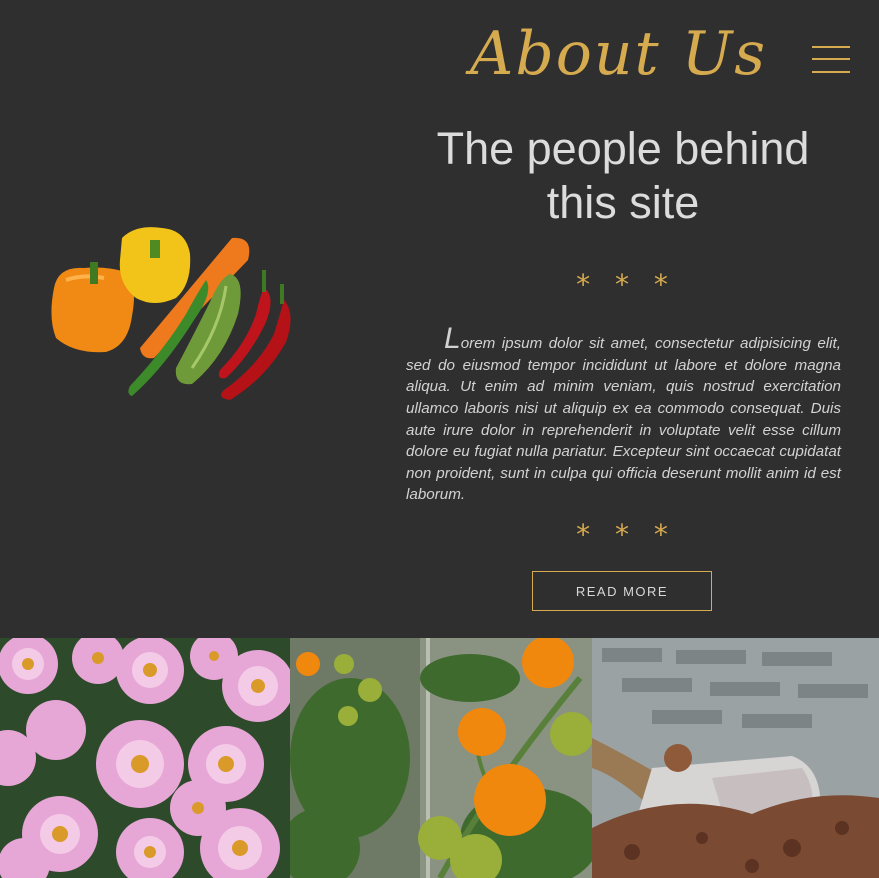 The width and height of the screenshot is (879, 878). I want to click on tomatoes-photo, so click(441, 758).